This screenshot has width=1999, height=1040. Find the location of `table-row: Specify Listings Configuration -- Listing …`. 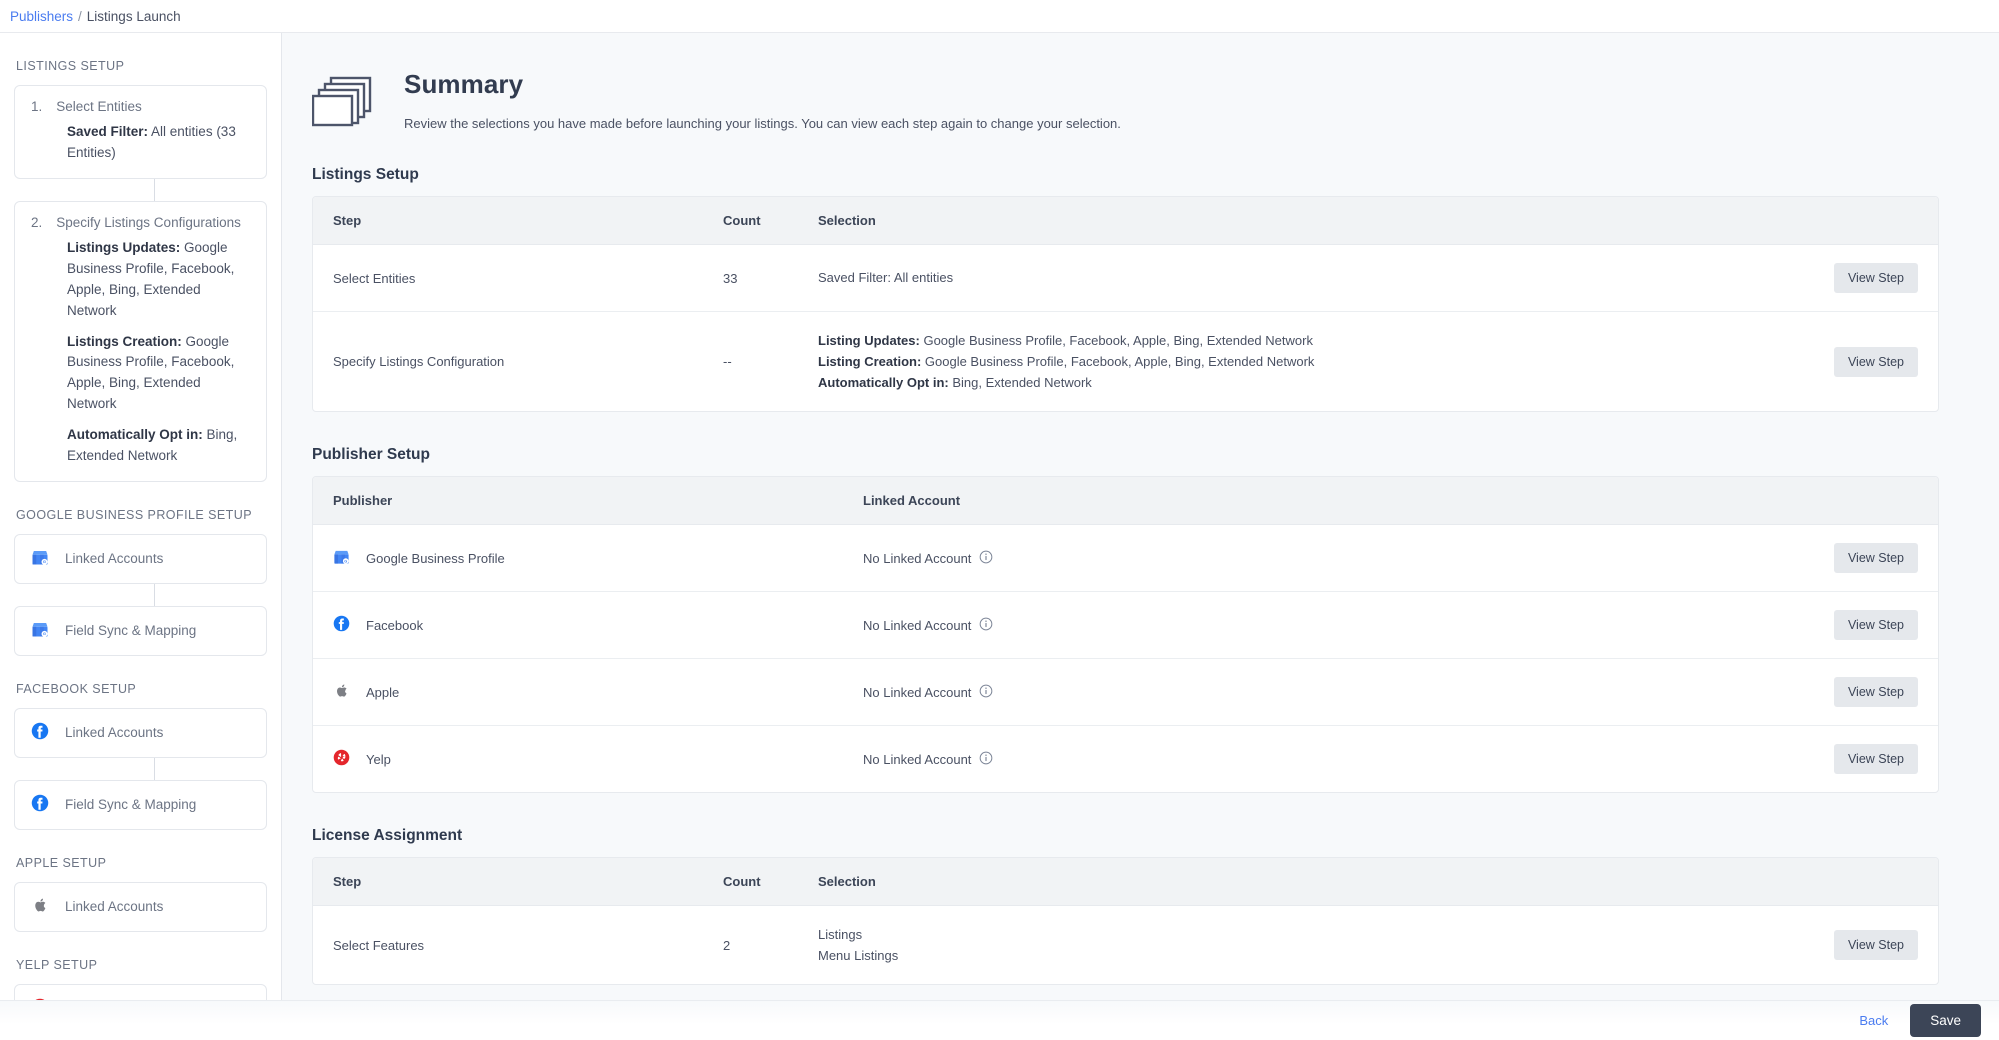

table-row: Specify Listings Configuration -- Listing … is located at coordinates (1125, 362).